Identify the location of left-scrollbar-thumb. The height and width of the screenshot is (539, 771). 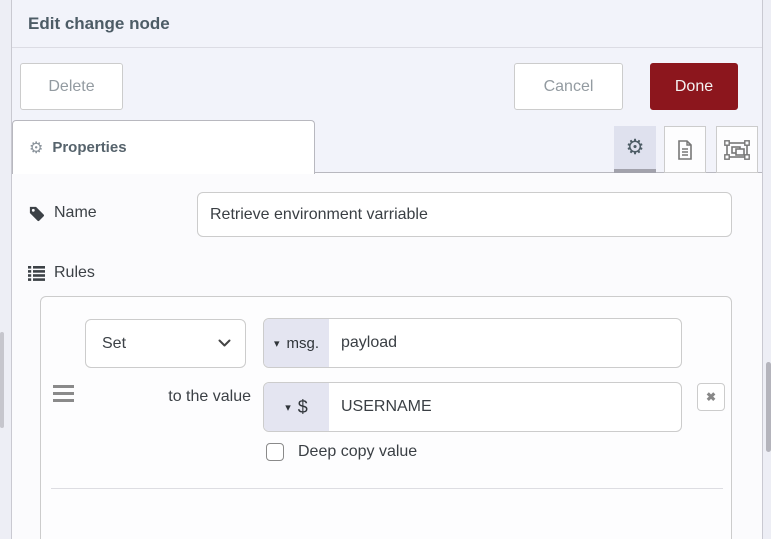
(2, 380).